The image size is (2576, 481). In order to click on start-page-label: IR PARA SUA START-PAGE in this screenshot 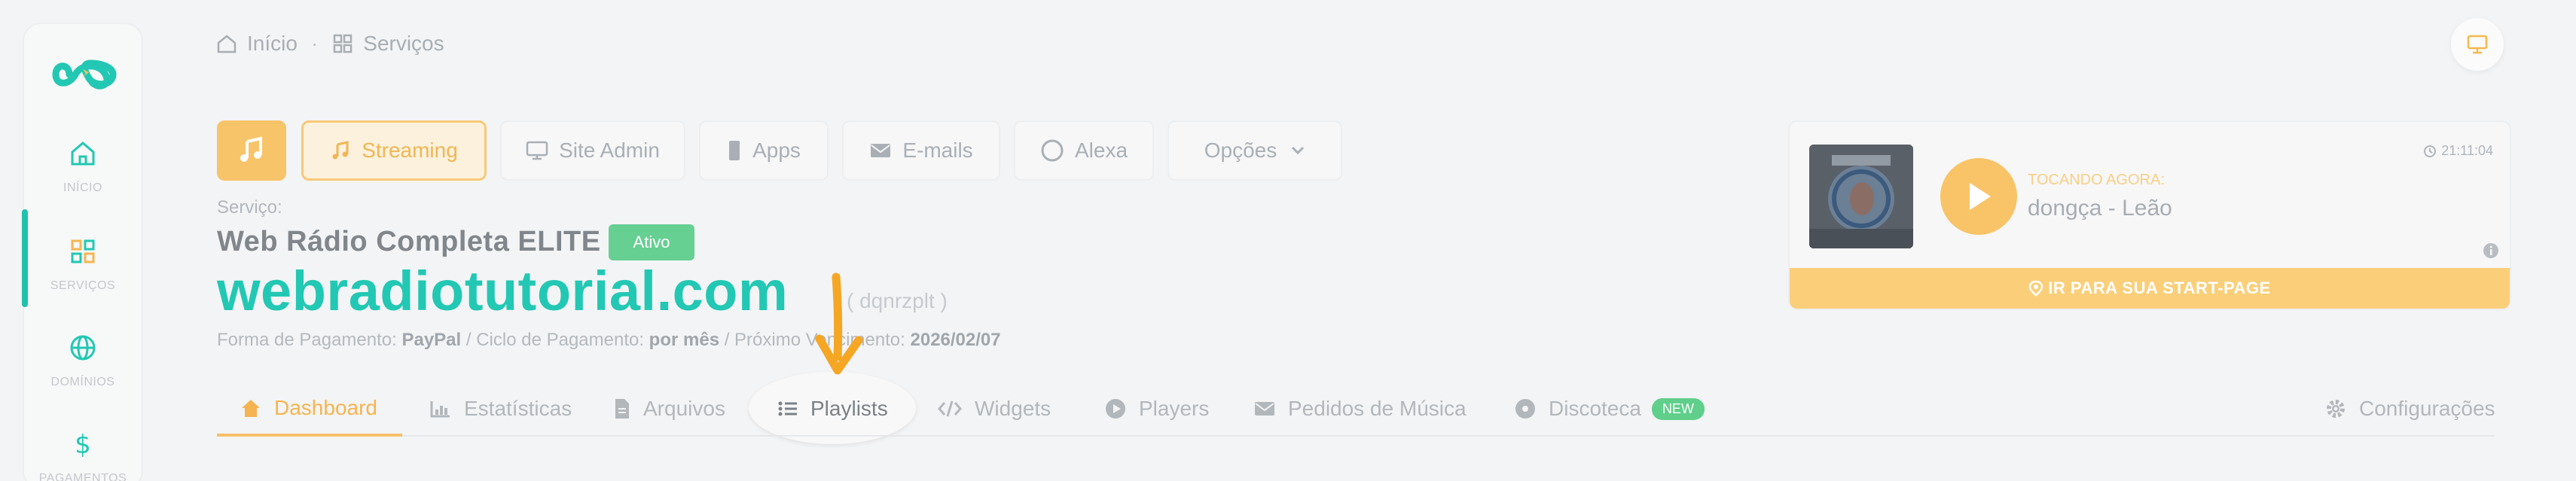, I will do `click(2159, 288)`.